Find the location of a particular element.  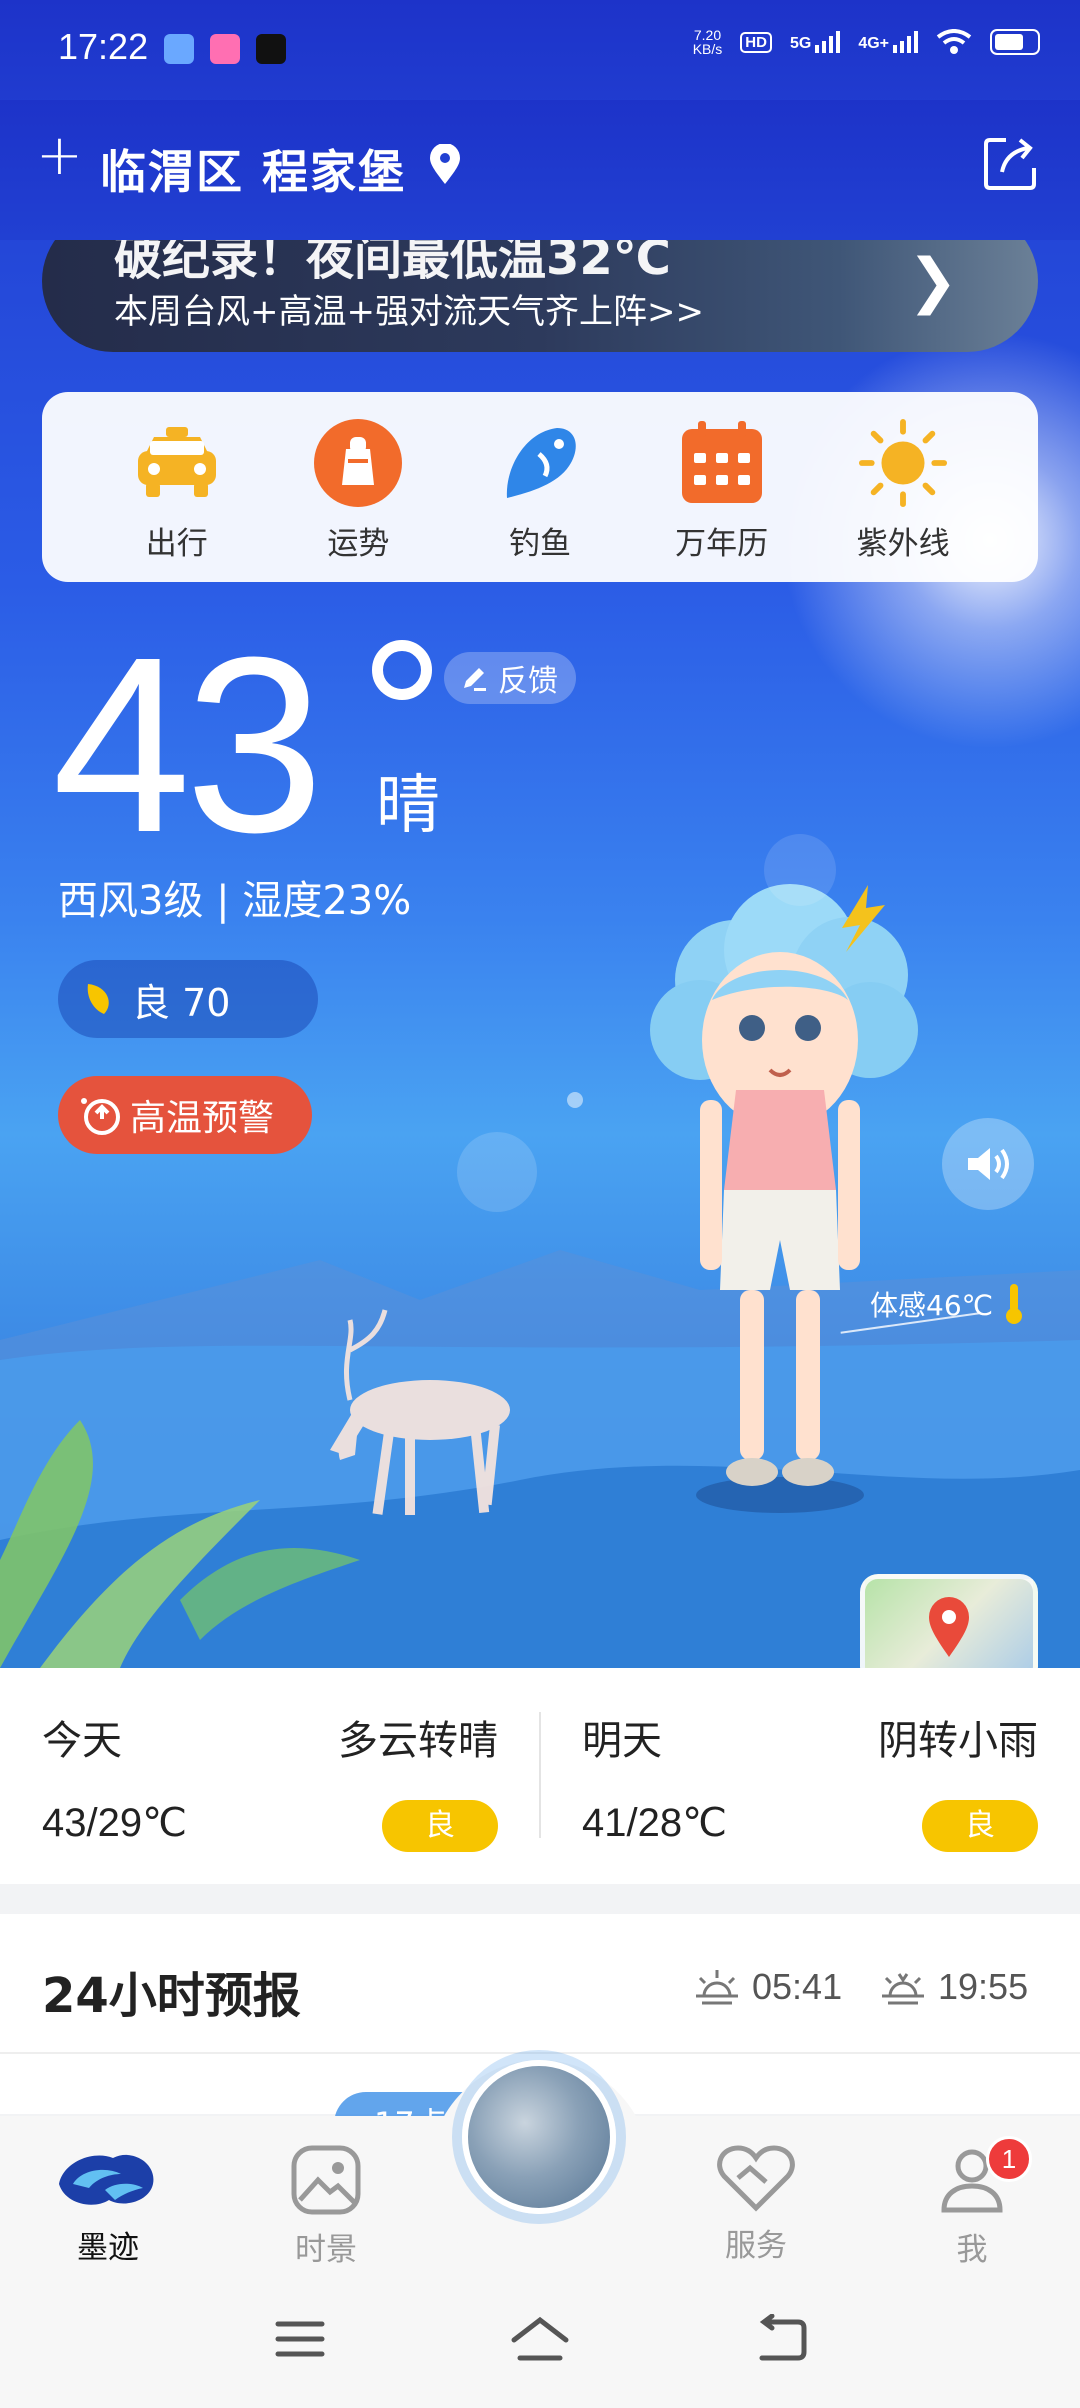

hourly-title: 24小时预报 is located at coordinates (171, 1996).